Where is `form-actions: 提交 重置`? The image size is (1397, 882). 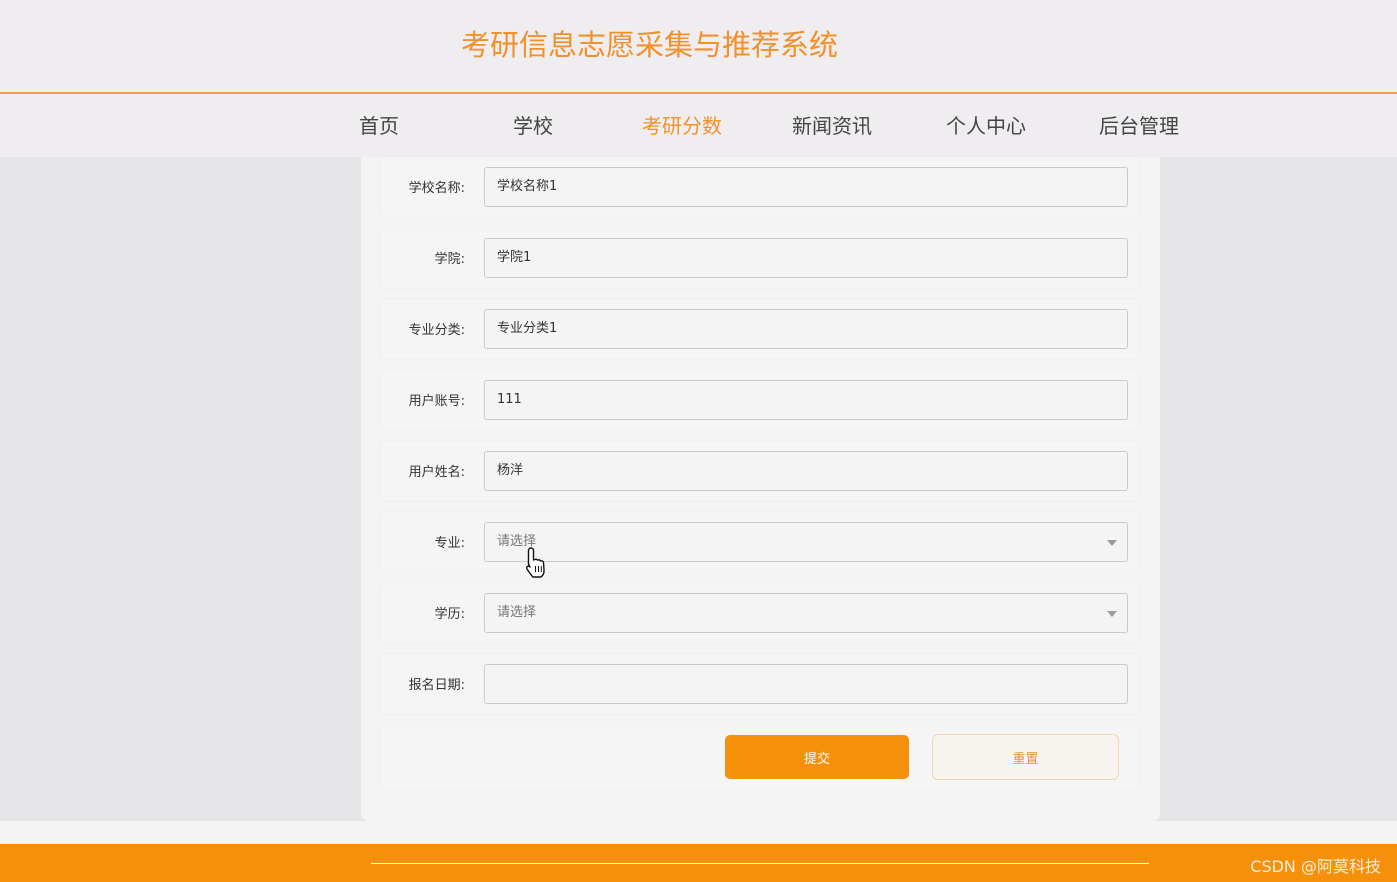 form-actions: 提交 重置 is located at coordinates (759, 757).